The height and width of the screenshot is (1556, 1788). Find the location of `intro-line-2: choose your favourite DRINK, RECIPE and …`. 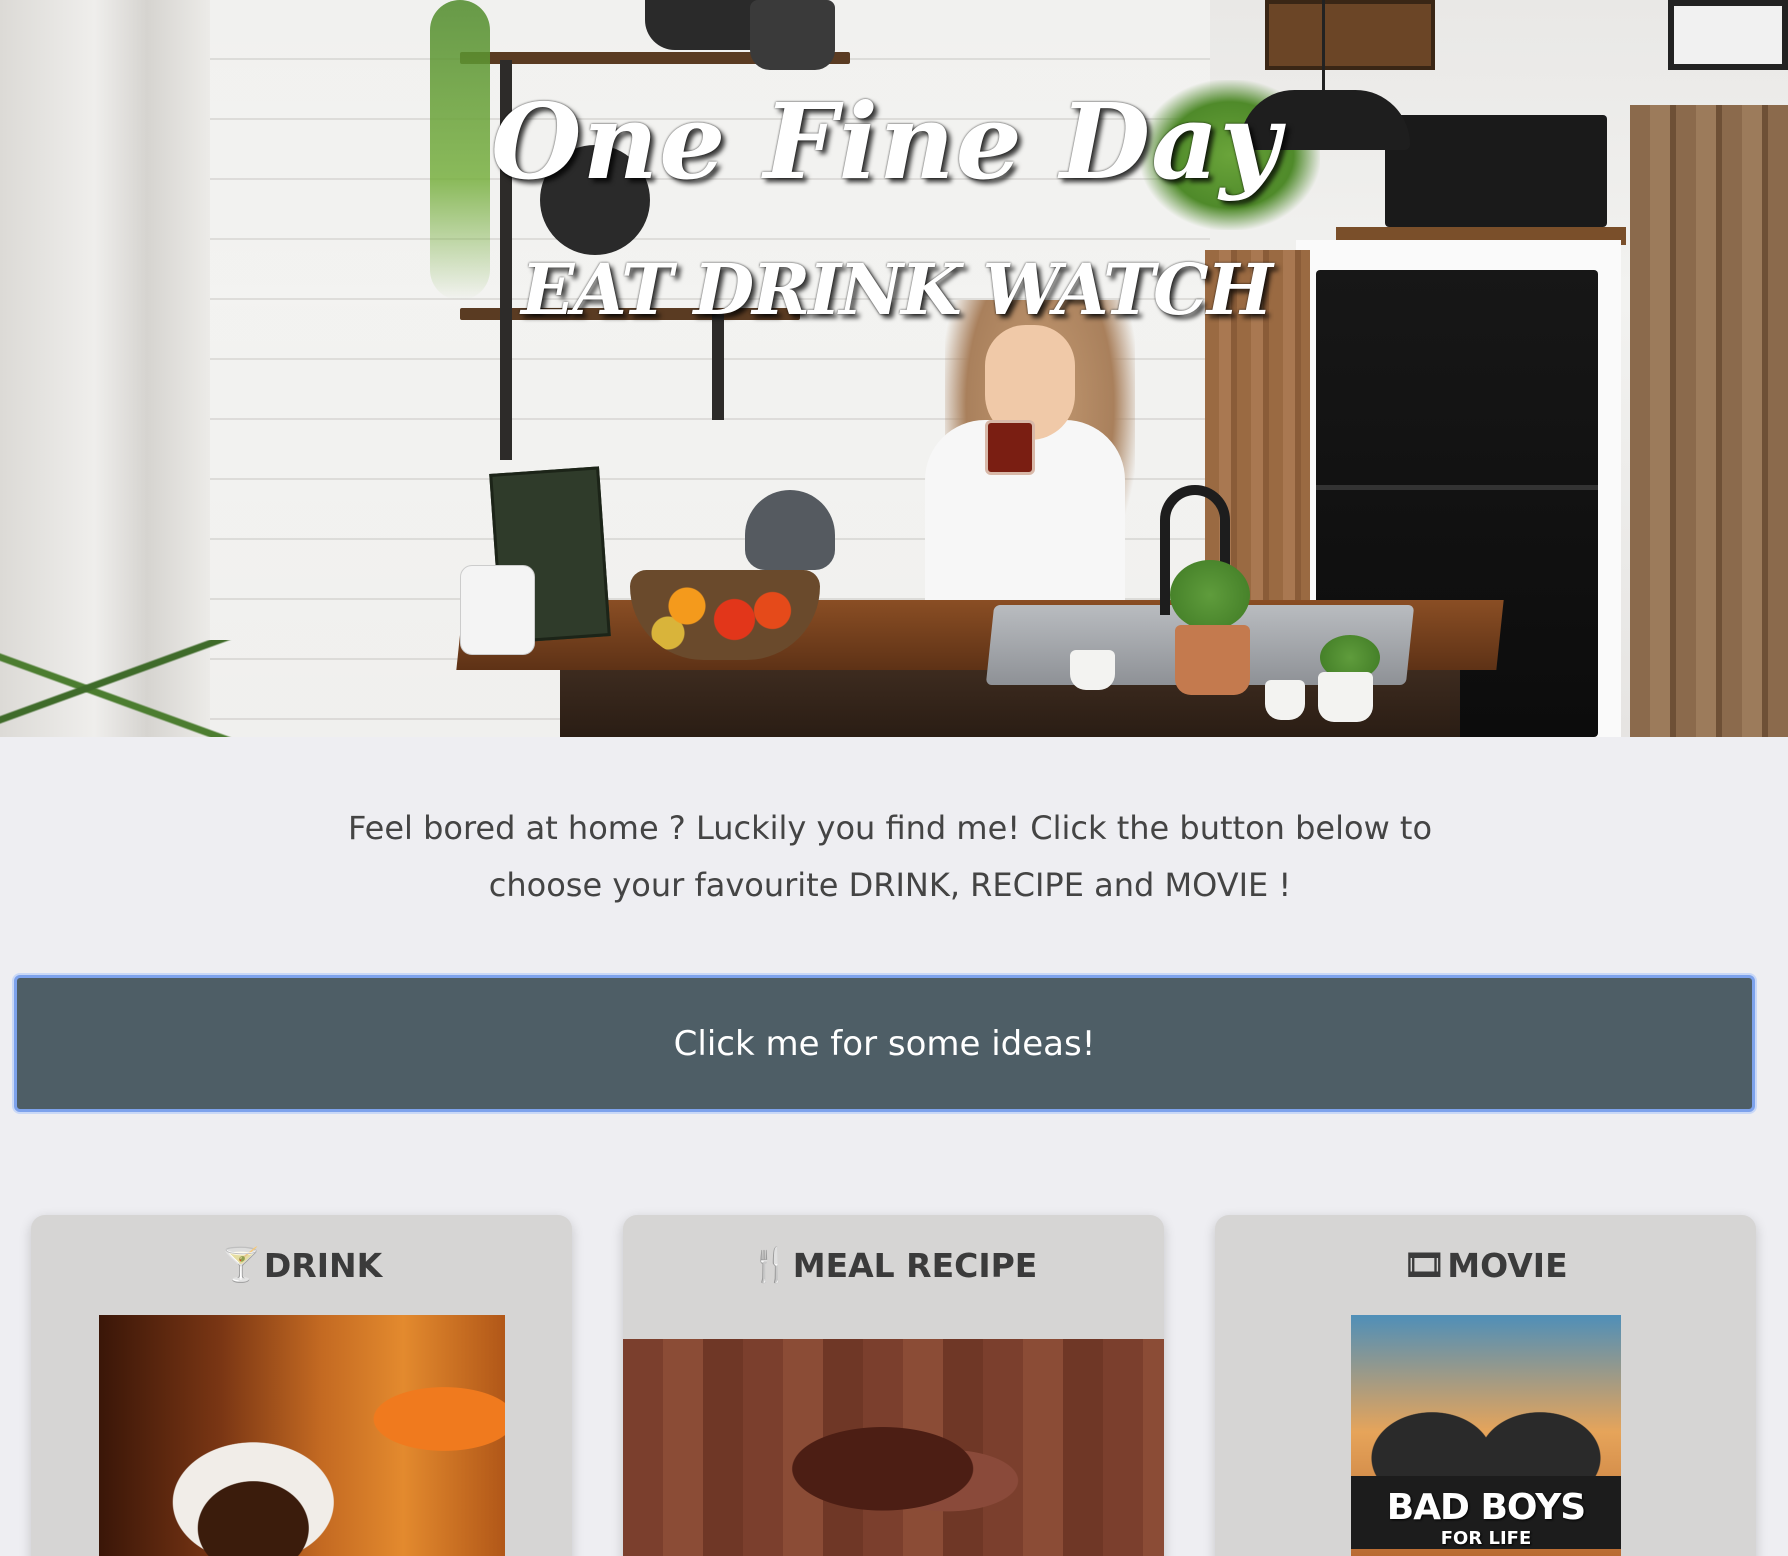

intro-line-2: choose your favourite DRINK, RECIPE and … is located at coordinates (890, 885).